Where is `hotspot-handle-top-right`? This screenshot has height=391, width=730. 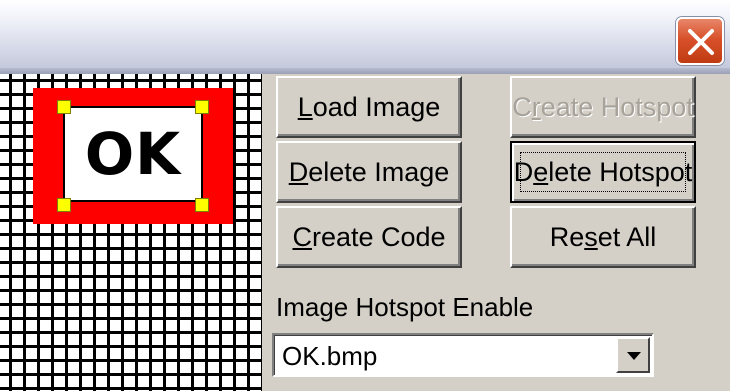 hotspot-handle-top-right is located at coordinates (202, 107).